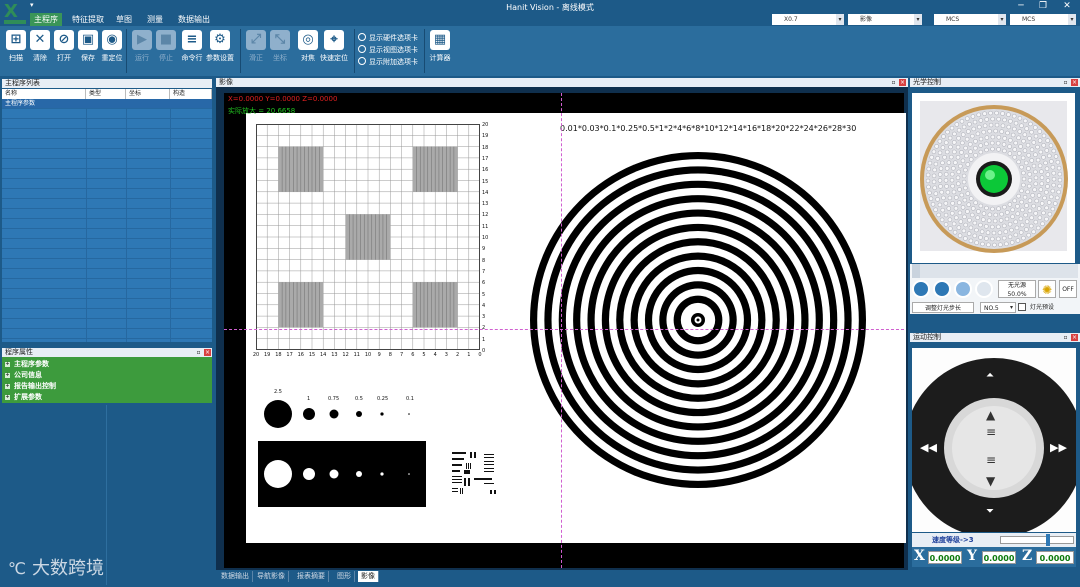 The width and height of the screenshot is (1080, 587). What do you see at coordinates (1068, 289) in the screenshot?
I see `light-off-button: OFF` at bounding box center [1068, 289].